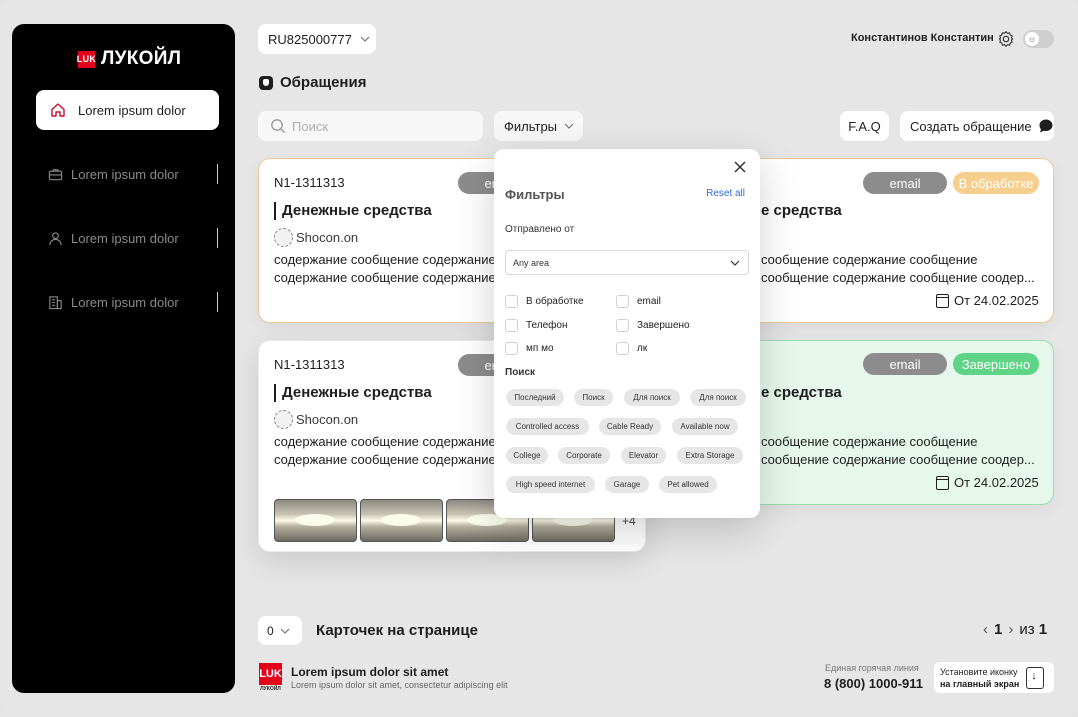 This screenshot has width=1078, height=717. I want to click on create-request-button: Создать обращение, so click(977, 126).